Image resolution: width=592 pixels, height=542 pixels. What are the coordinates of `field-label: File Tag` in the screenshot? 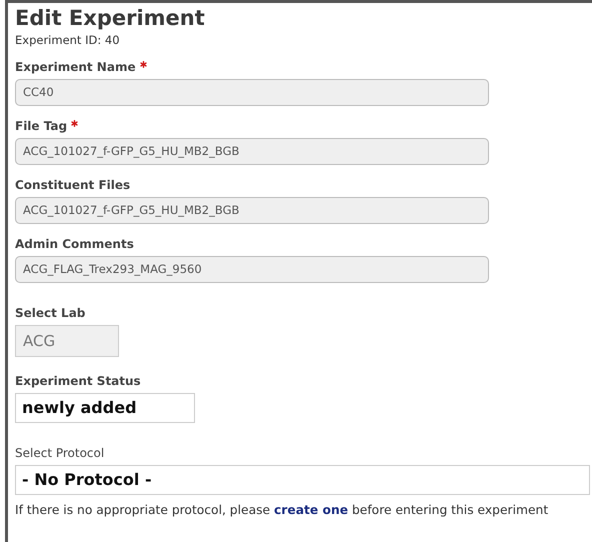 It's located at (41, 126).